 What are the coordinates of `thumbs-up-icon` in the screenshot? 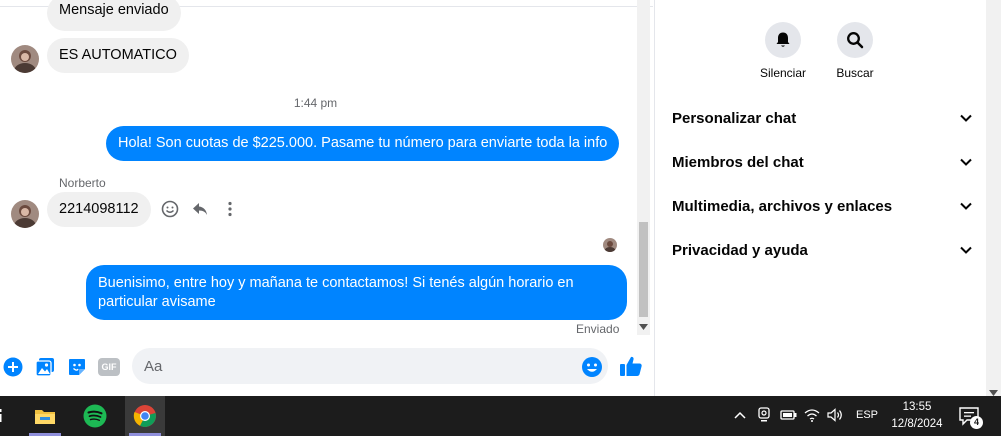 It's located at (632, 367).